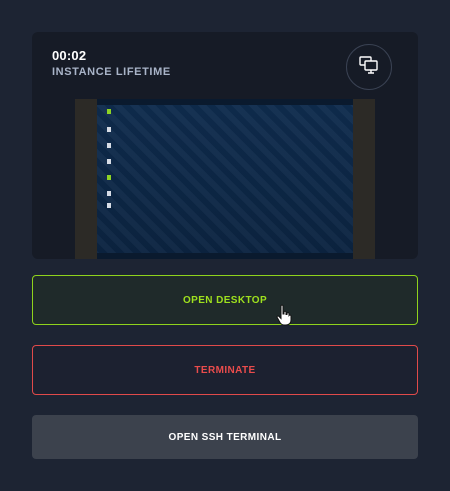 The image size is (450, 491). I want to click on hand-pointer-icon, so click(284, 317).